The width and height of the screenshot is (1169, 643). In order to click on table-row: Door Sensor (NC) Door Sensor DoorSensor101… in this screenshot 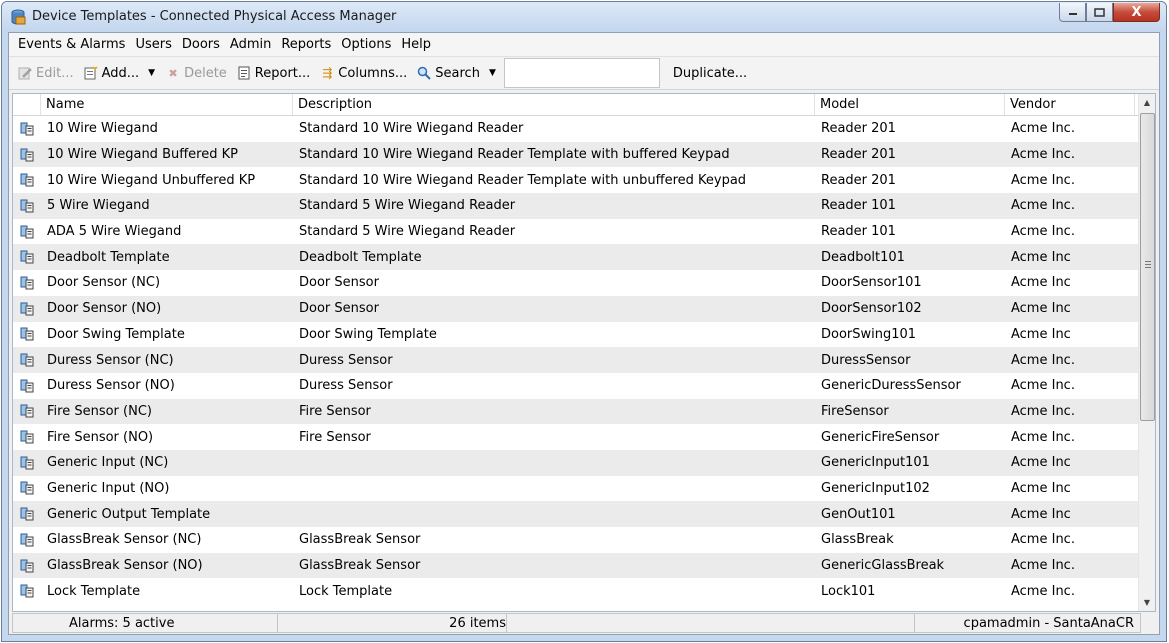, I will do `click(575, 283)`.